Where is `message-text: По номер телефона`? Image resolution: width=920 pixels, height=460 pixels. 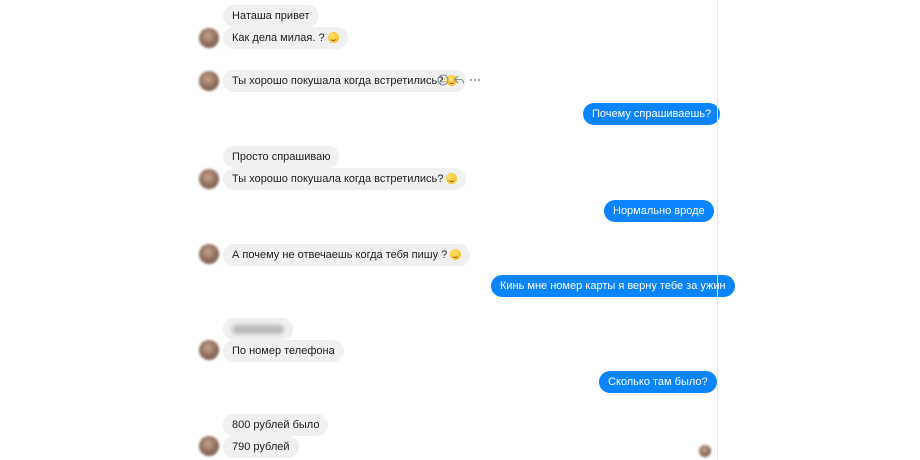
message-text: По номер телефона is located at coordinates (283, 351).